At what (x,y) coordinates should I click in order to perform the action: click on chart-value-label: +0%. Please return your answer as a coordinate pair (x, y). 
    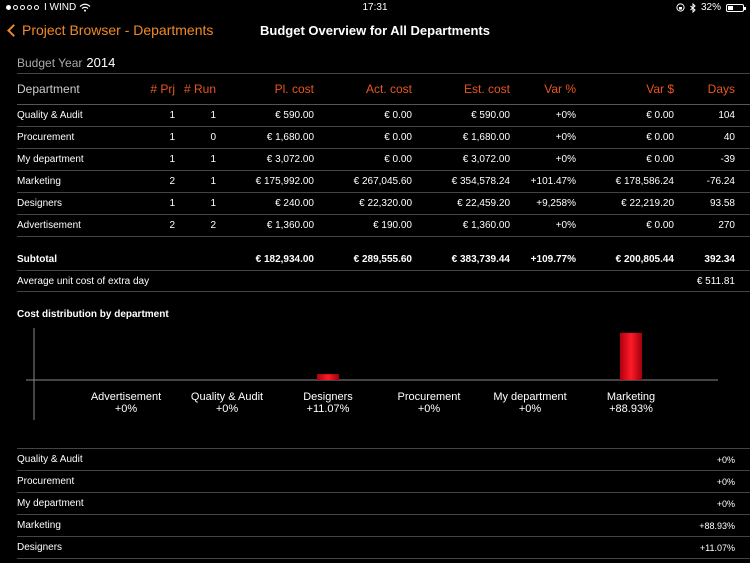
    Looking at the image, I should click on (227, 409).